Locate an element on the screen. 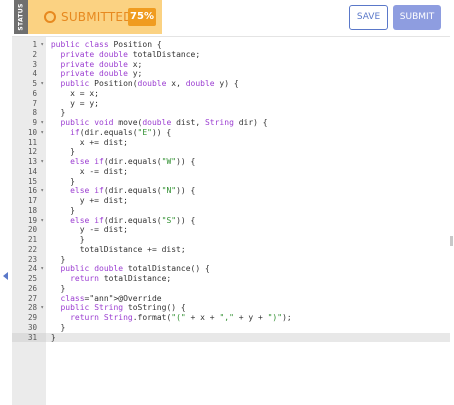  score-percent-badge: 75% is located at coordinates (142, 17).